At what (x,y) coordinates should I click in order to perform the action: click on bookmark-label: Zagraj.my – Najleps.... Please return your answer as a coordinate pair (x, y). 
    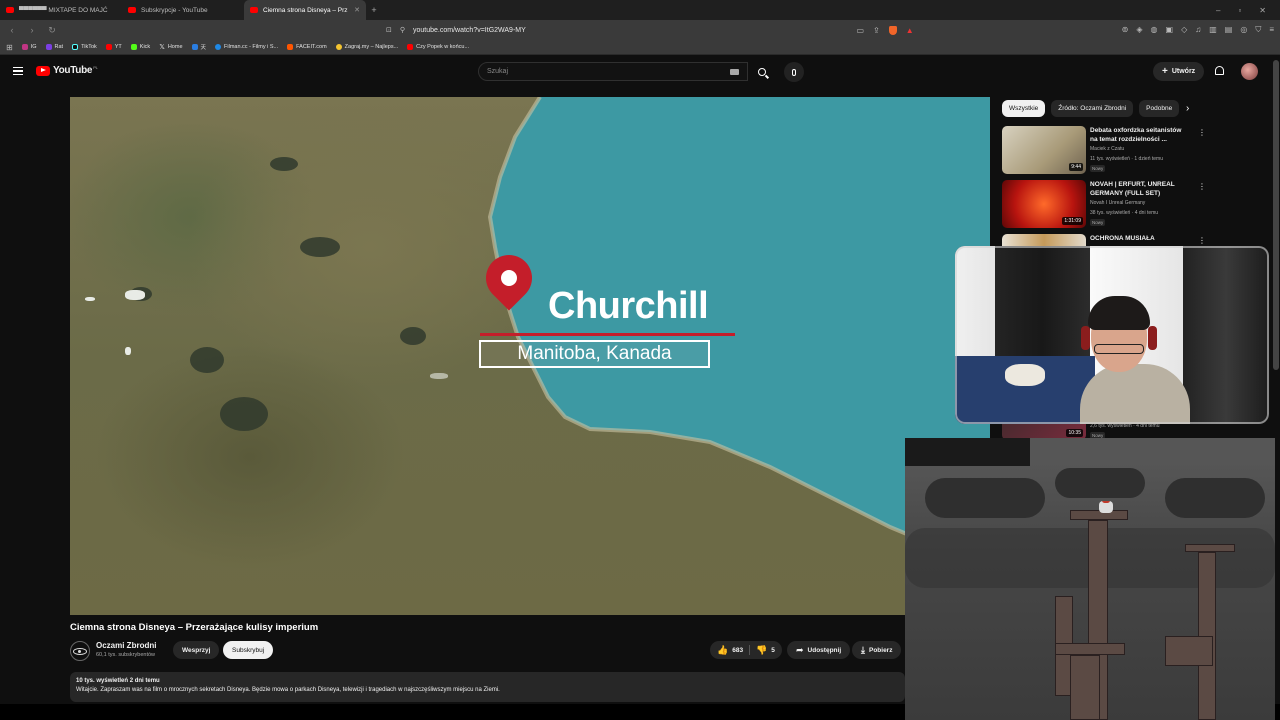
    Looking at the image, I should click on (371, 47).